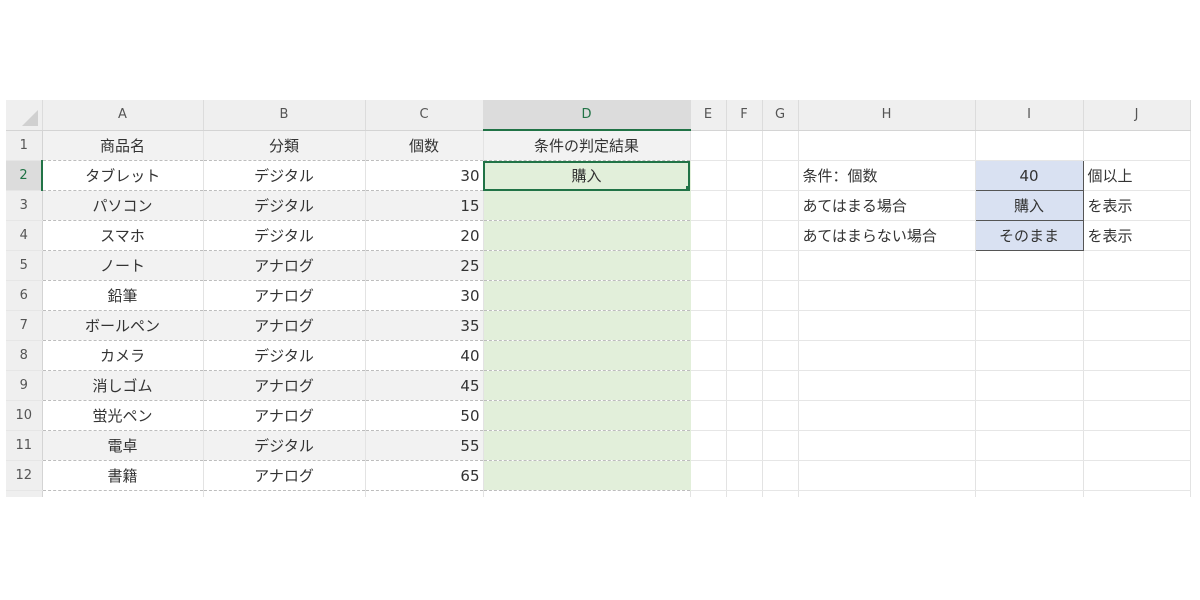 Image resolution: width=1200 pixels, height=600 pixels. I want to click on column-header-d: D, so click(587, 115).